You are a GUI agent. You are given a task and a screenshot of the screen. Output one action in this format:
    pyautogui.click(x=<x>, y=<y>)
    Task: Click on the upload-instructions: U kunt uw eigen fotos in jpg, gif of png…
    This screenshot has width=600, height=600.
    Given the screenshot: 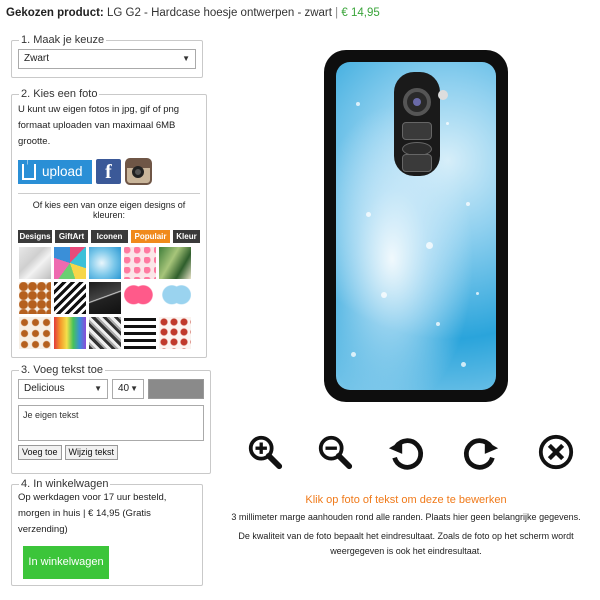 What is the action you would take?
    pyautogui.click(x=99, y=125)
    